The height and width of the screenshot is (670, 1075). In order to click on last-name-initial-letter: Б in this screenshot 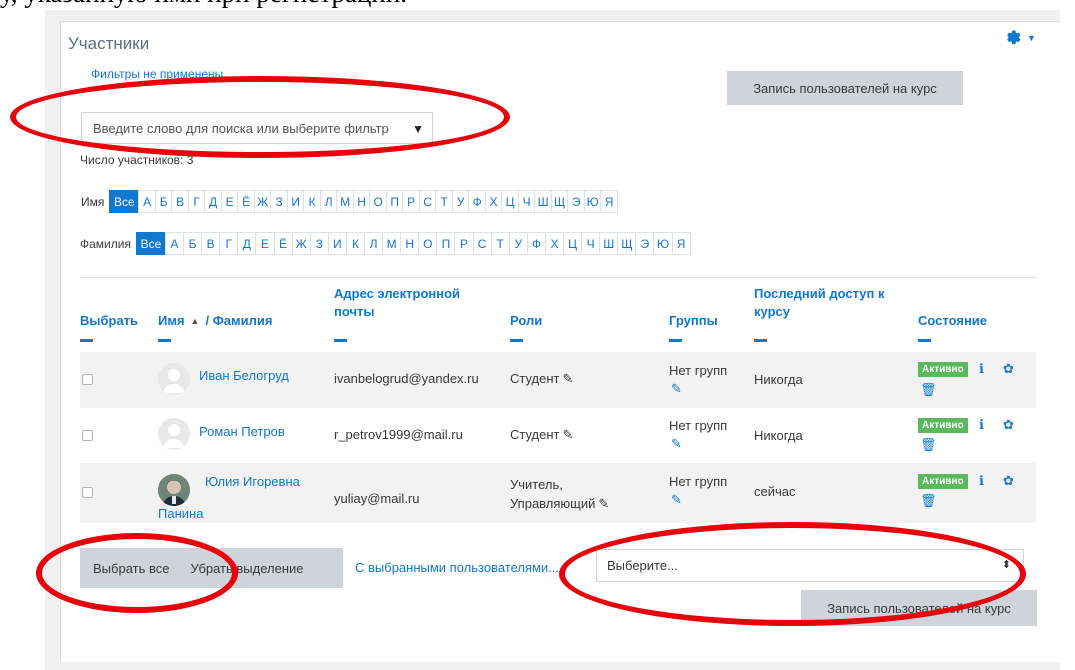, I will do `click(193, 243)`.